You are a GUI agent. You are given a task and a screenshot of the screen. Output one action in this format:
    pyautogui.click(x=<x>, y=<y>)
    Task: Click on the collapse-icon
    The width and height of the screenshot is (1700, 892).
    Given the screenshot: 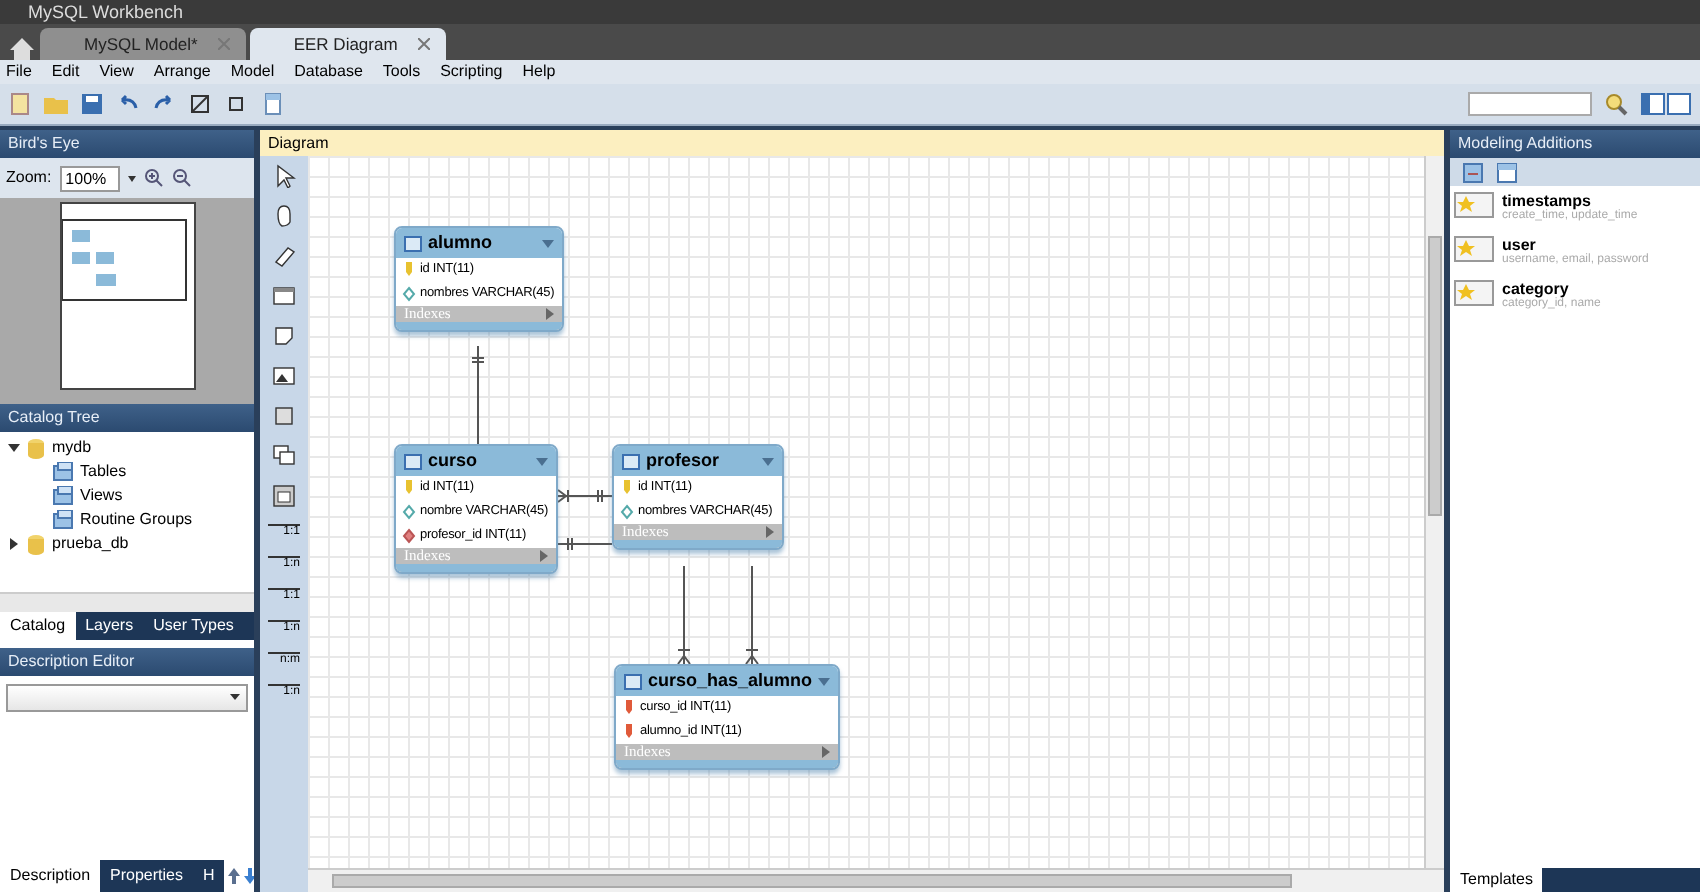 What is the action you would take?
    pyautogui.click(x=14, y=448)
    